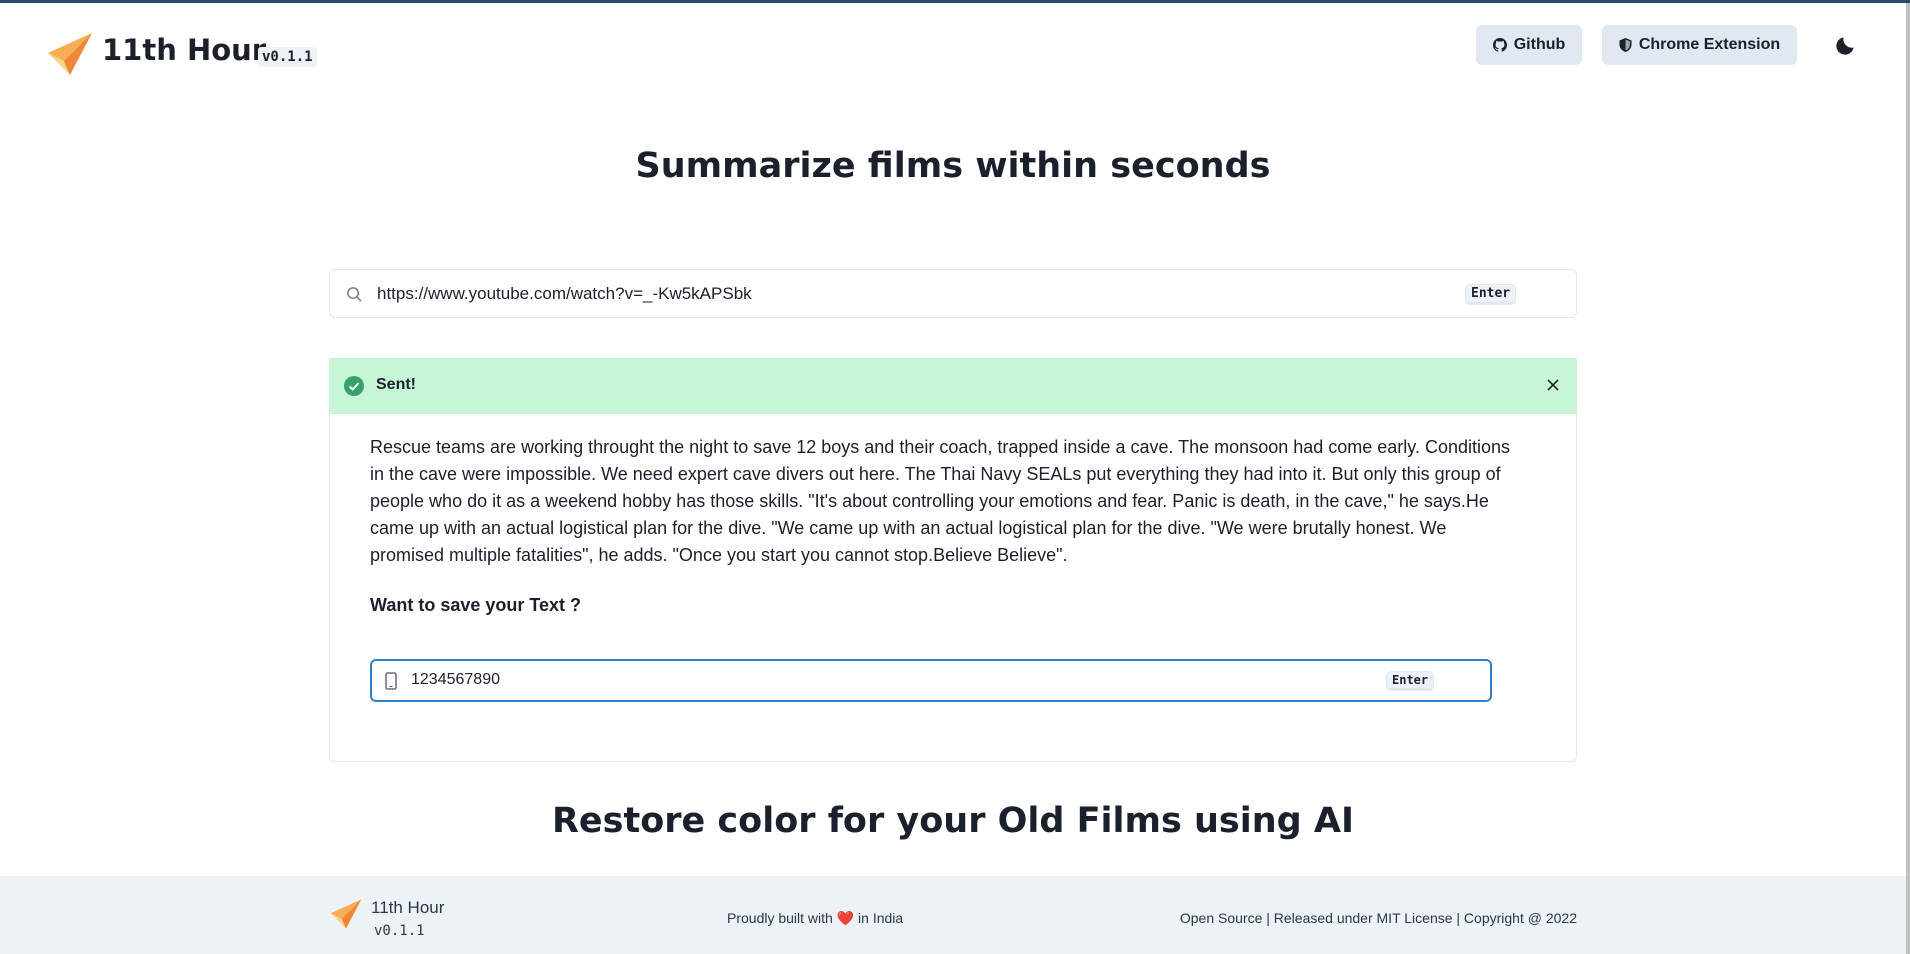 This screenshot has height=954, width=1910. I want to click on footer-version: v0.1.1, so click(399, 931).